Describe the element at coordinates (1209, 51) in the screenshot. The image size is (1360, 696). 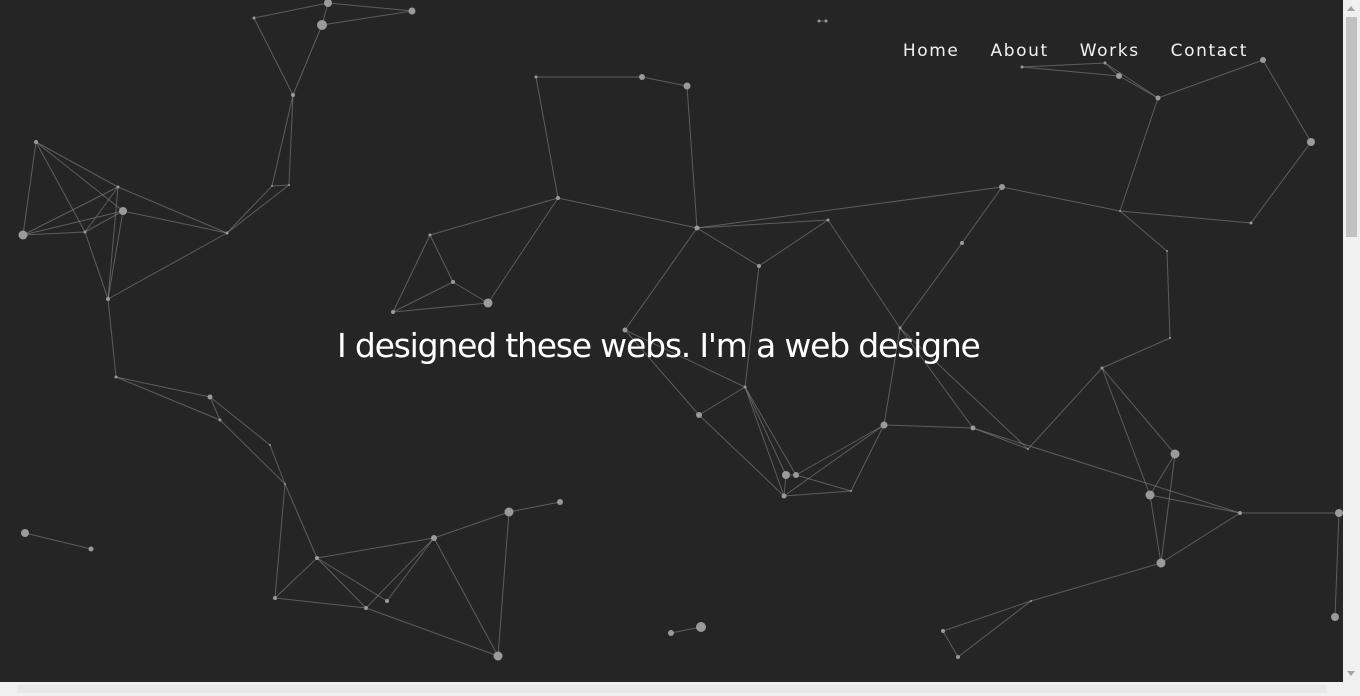
I see `nav-link-contact: Contact` at that location.